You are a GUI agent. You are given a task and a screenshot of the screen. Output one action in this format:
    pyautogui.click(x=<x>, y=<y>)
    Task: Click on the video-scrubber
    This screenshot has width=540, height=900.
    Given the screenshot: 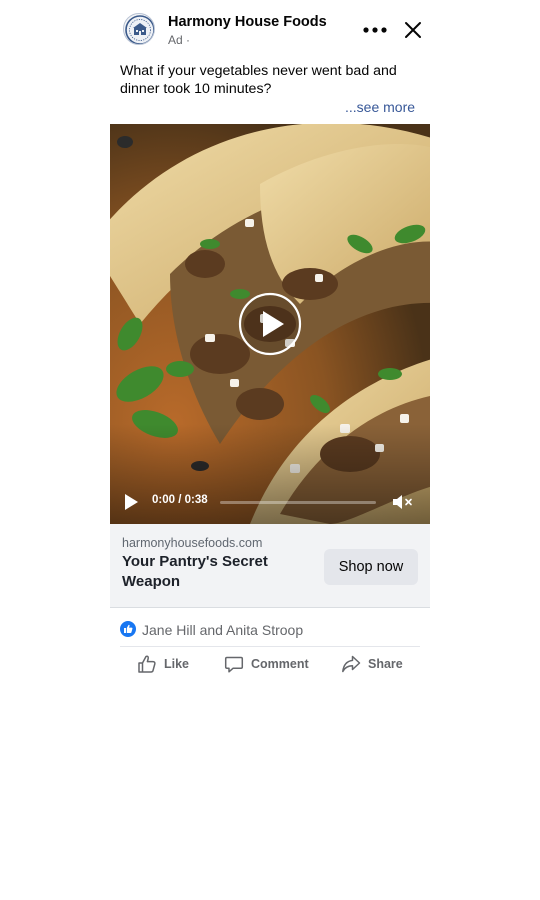 What is the action you would take?
    pyautogui.click(x=298, y=502)
    